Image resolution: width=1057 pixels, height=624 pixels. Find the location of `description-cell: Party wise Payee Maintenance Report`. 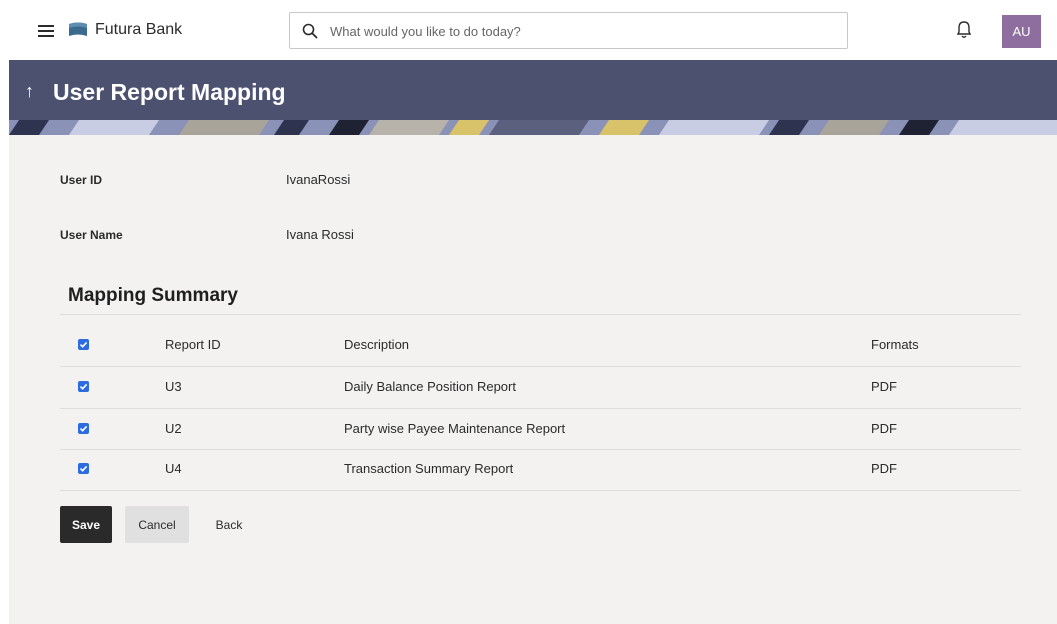

description-cell: Party wise Payee Maintenance Report is located at coordinates (455, 428).